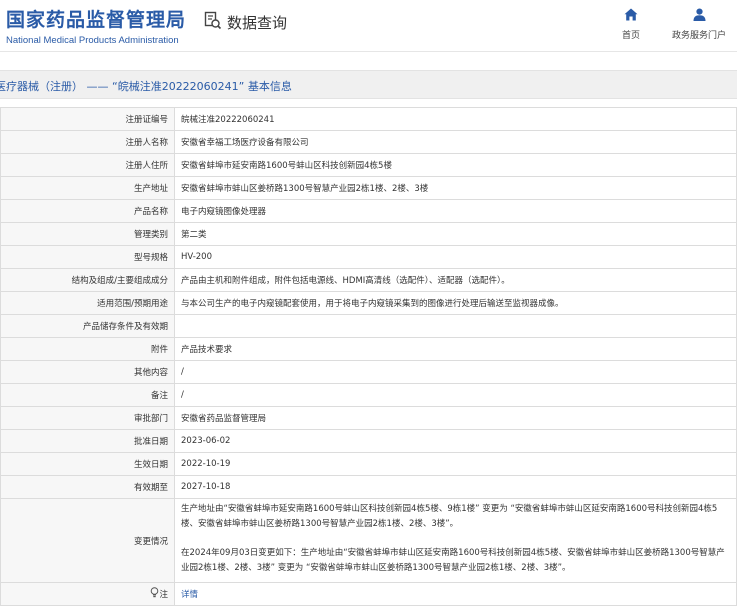  Describe the element at coordinates (96, 20) in the screenshot. I see `logo-chinese: 国家药品监督管理局` at that location.